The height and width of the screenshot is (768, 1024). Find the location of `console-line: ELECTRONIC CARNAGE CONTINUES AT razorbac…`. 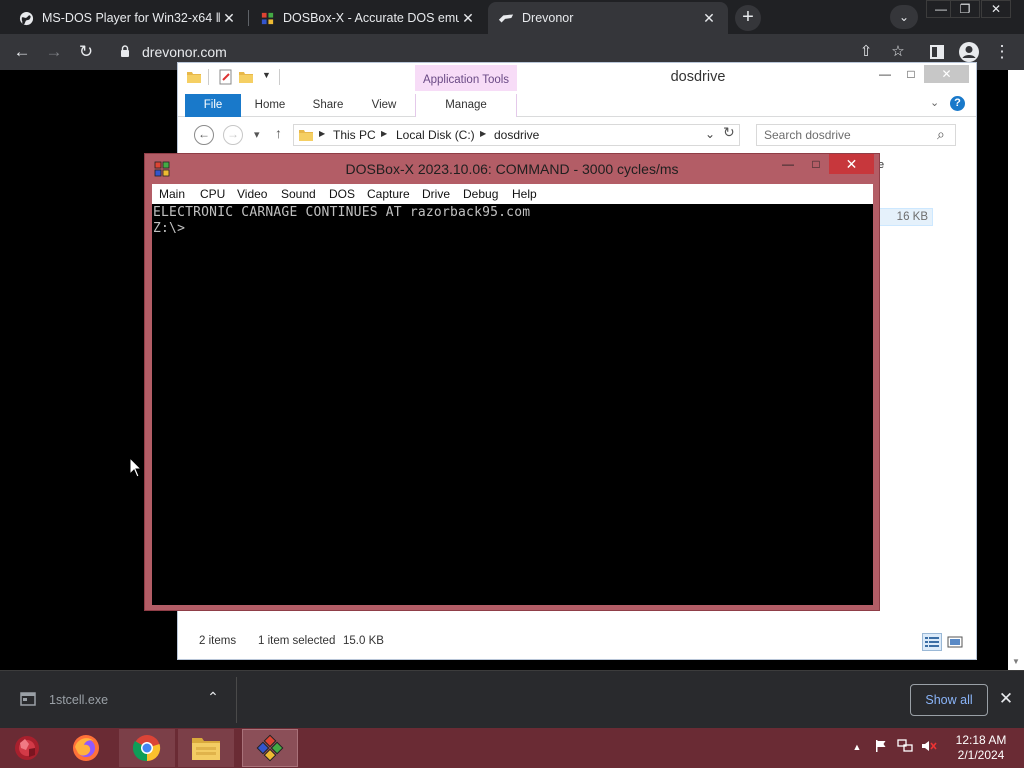

console-line: ELECTRONIC CARNAGE CONTINUES AT razorbac… is located at coordinates (342, 212).